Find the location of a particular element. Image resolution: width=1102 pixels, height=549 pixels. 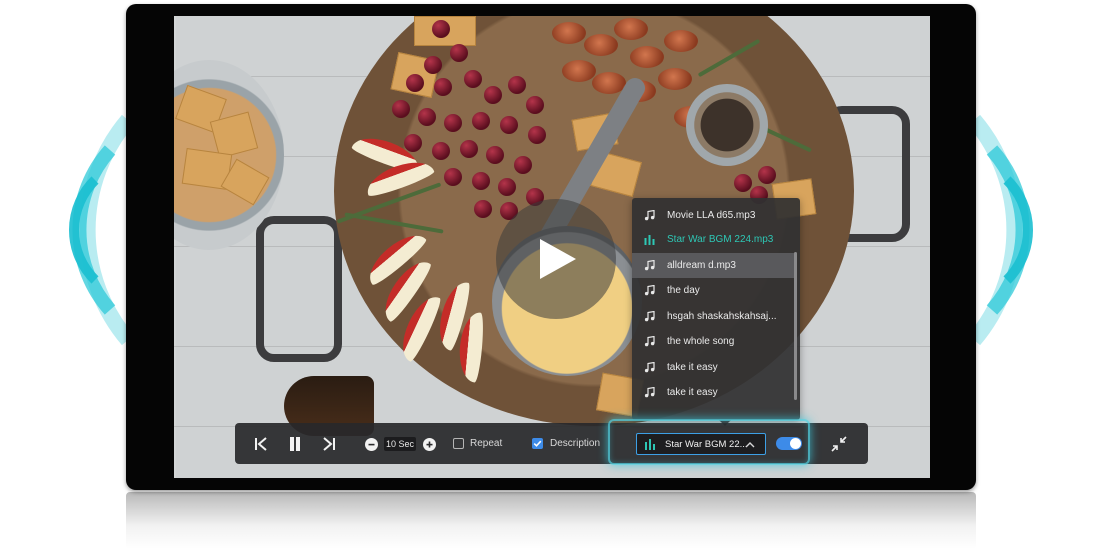

description-label: Description is located at coordinates (575, 443).